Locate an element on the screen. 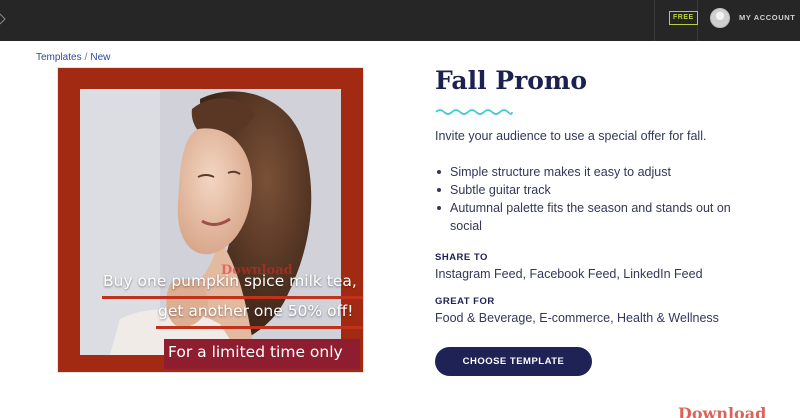 The image size is (800, 418). choose-template-button: CHOOSE TEMPLATE is located at coordinates (513, 361).